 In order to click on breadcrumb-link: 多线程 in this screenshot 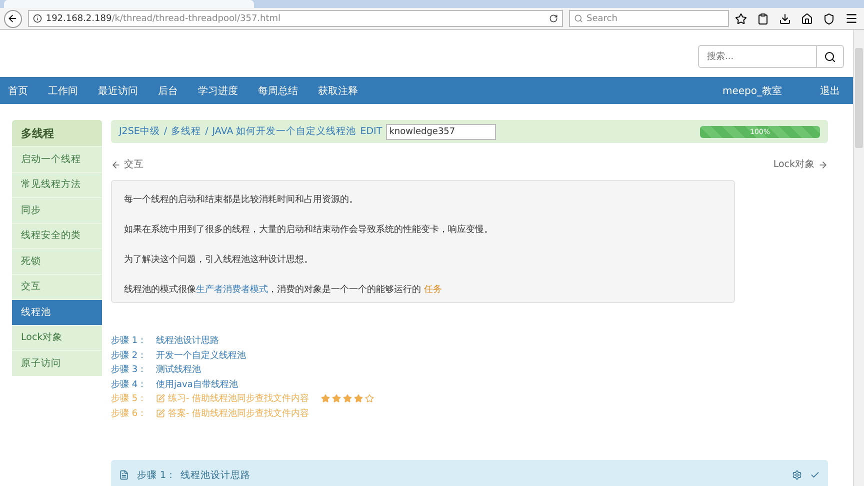, I will do `click(186, 131)`.